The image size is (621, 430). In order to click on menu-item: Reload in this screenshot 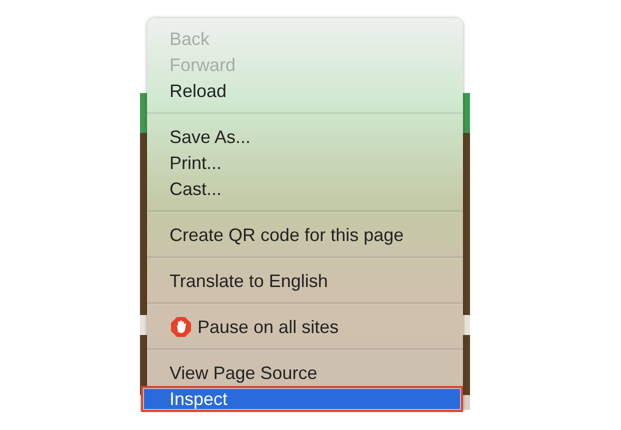, I will do `click(304, 91)`.